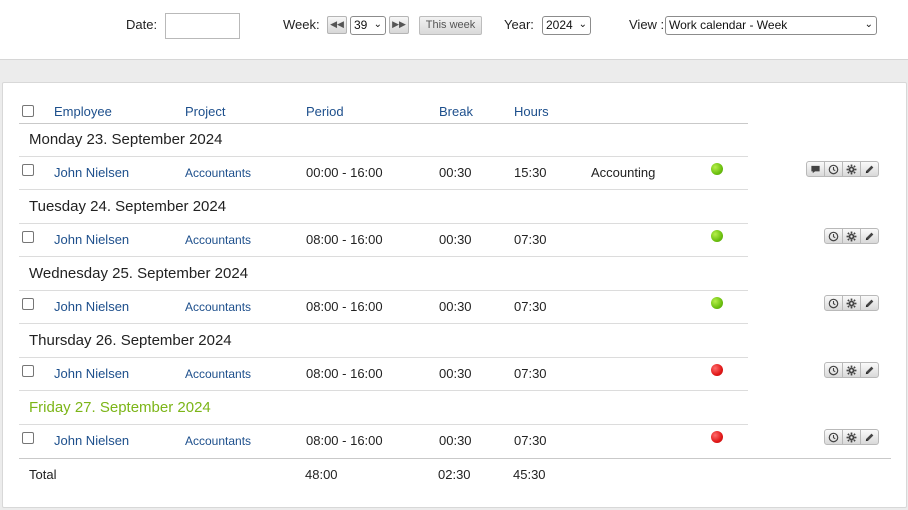 The width and height of the screenshot is (908, 510). Describe the element at coordinates (344, 172) in the screenshot. I see `period-value: 00:00 - 16:00` at that location.